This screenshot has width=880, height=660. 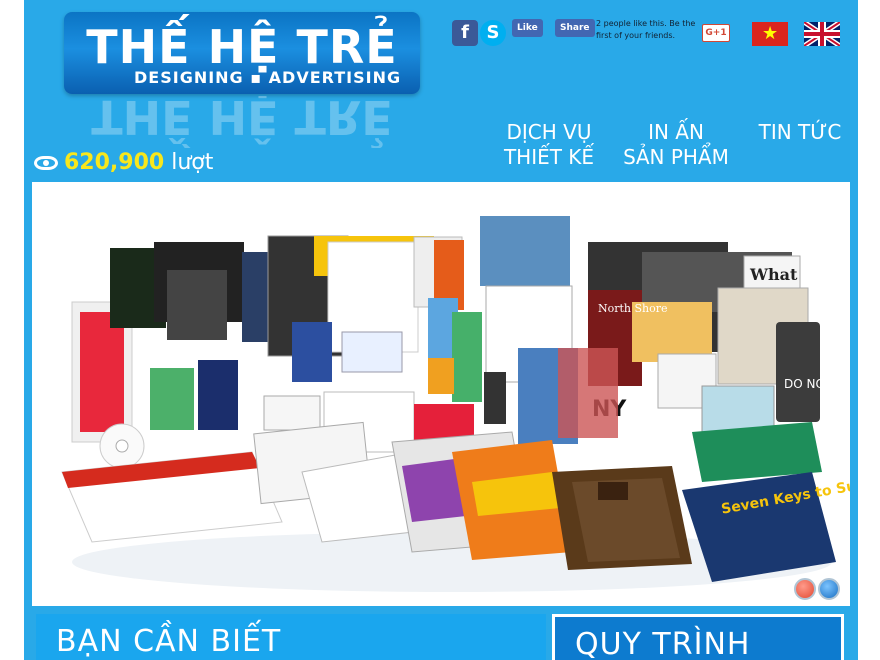 I want to click on facebook-icon: f, so click(x=465, y=33).